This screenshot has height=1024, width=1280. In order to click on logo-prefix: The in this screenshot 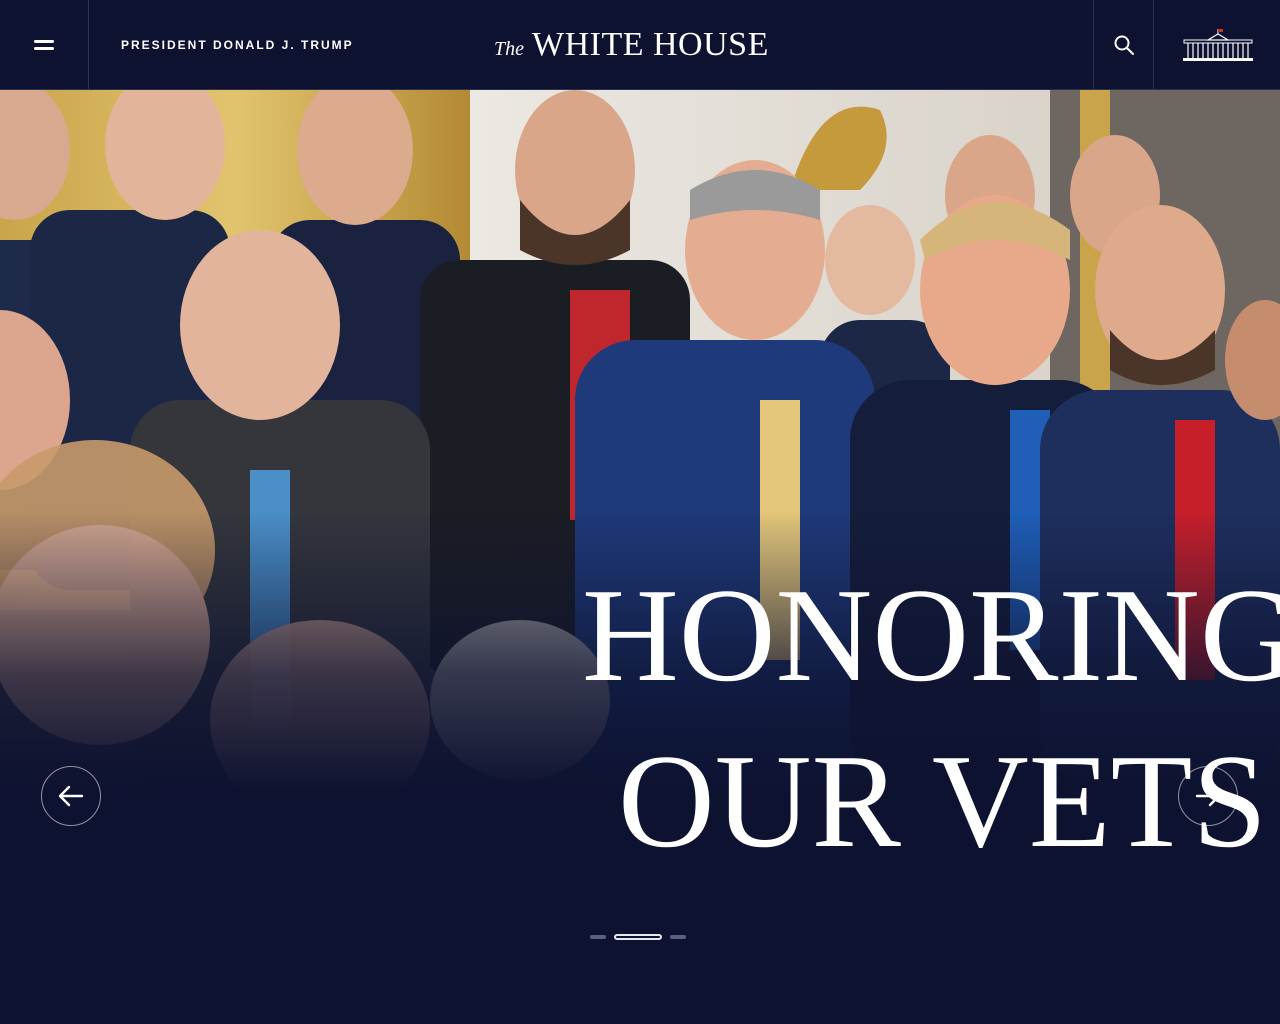, I will do `click(509, 49)`.